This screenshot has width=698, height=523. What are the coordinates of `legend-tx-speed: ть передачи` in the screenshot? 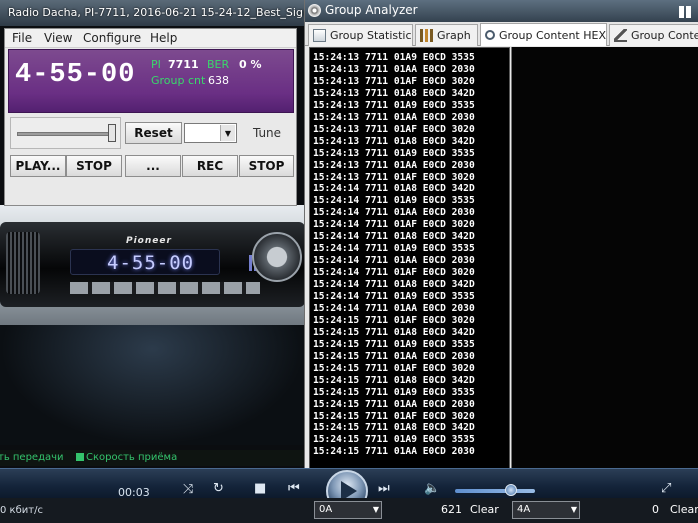 It's located at (32, 457).